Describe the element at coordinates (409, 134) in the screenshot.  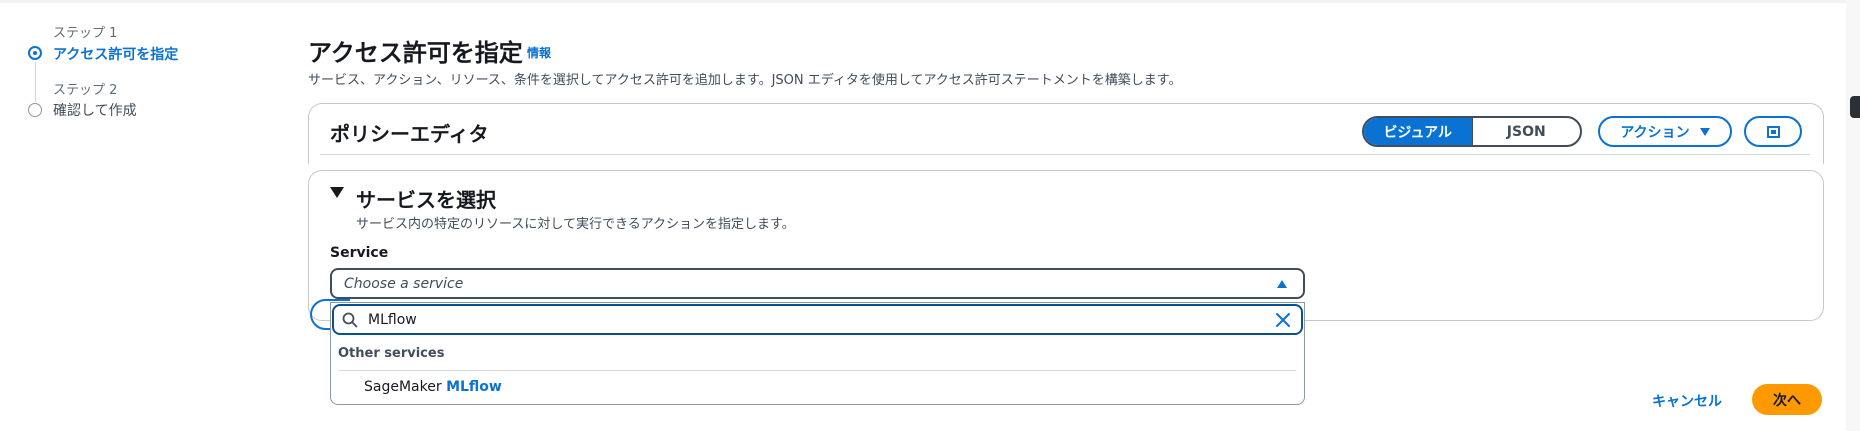
I see `policy-editor-title: ポリシーエディタ` at that location.